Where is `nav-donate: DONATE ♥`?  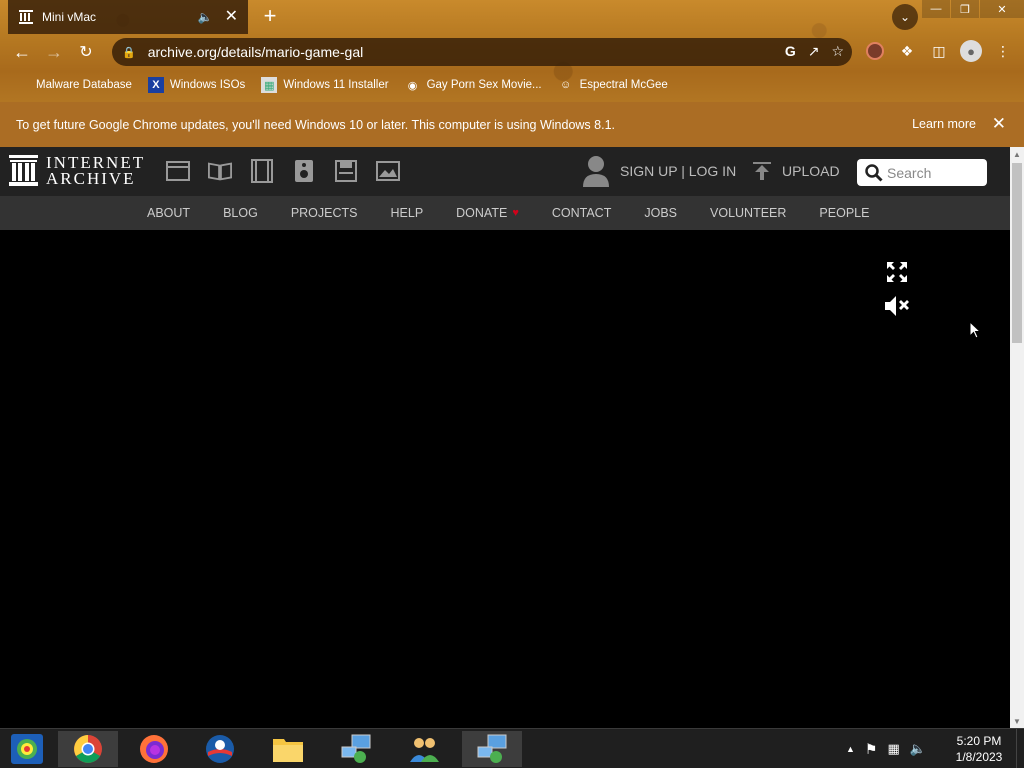 nav-donate: DONATE ♥ is located at coordinates (487, 213).